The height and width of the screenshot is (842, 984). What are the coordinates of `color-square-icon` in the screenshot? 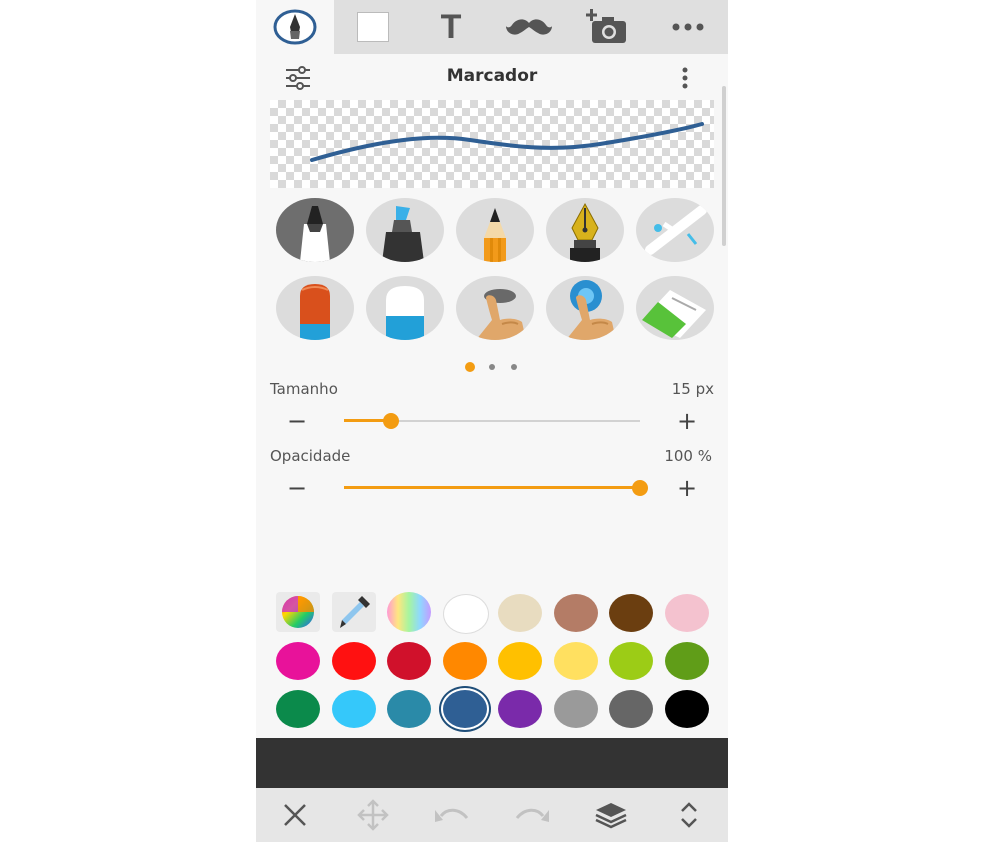 It's located at (373, 27).